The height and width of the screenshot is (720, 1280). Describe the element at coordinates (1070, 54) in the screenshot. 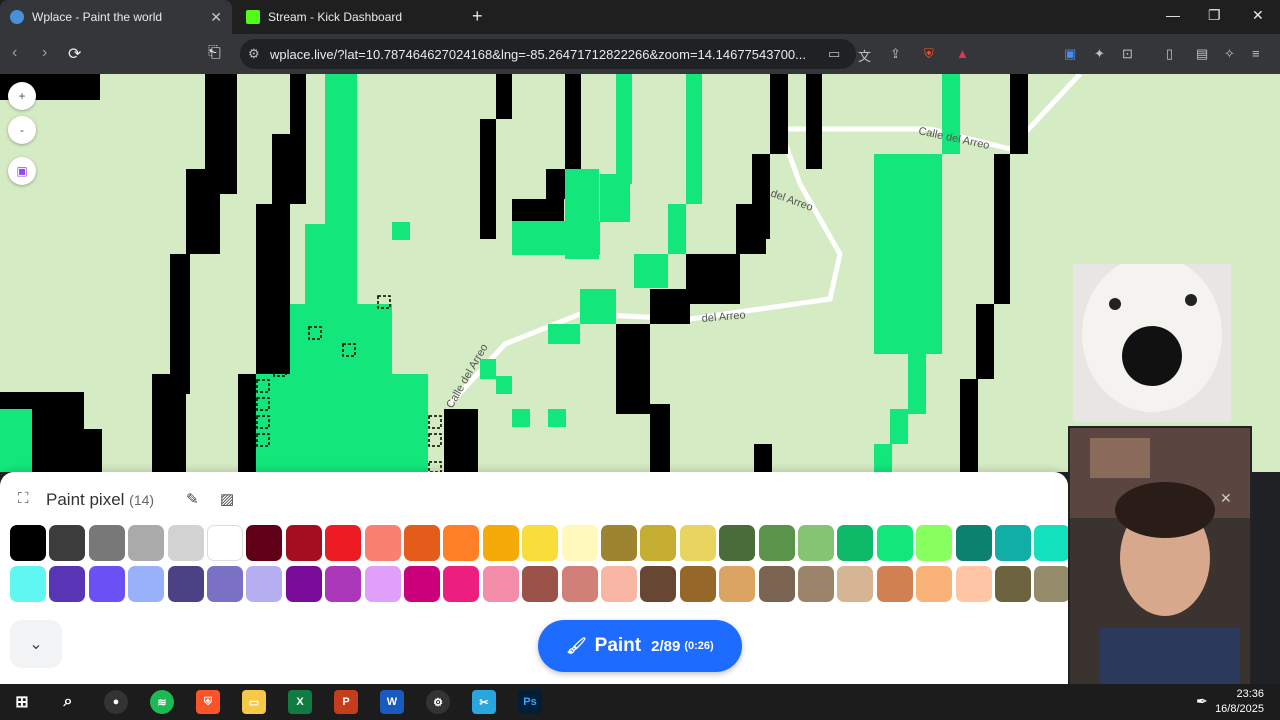

I see `translate-extension-icon: ▣` at that location.